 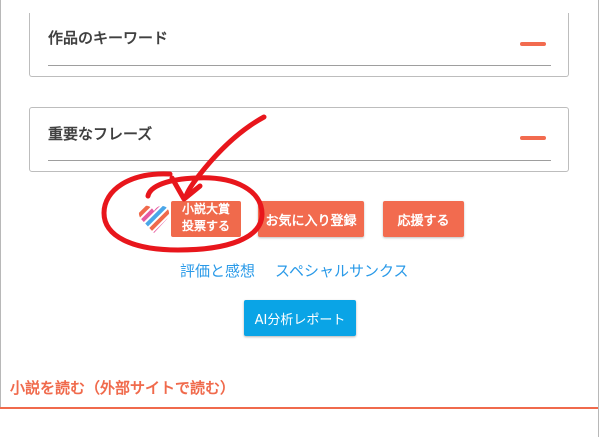 I want to click on red-arrow-head-annotation, so click(x=186, y=188).